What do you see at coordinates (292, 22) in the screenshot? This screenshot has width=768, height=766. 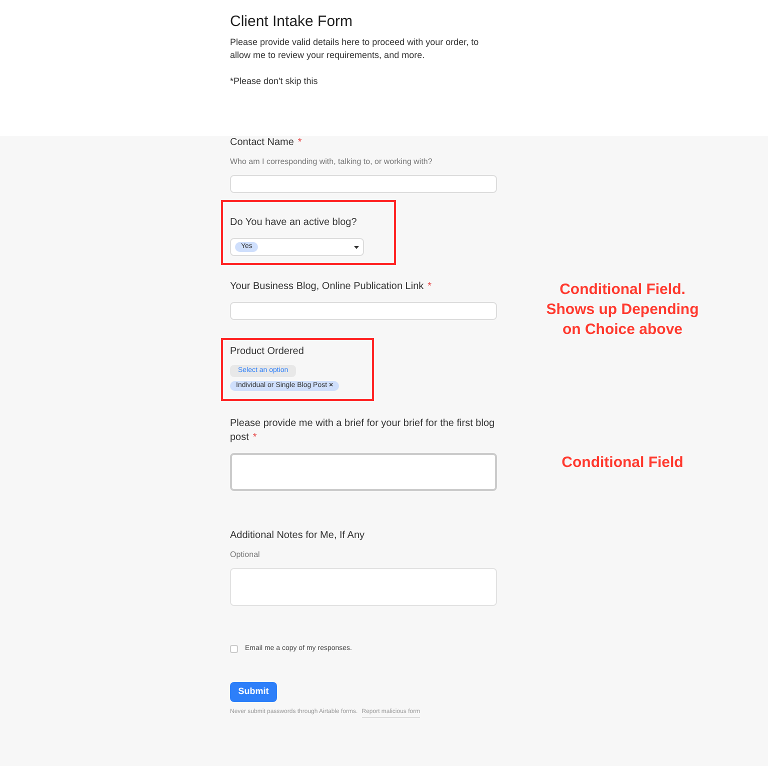 I see `form-title: Client Intake Form` at bounding box center [292, 22].